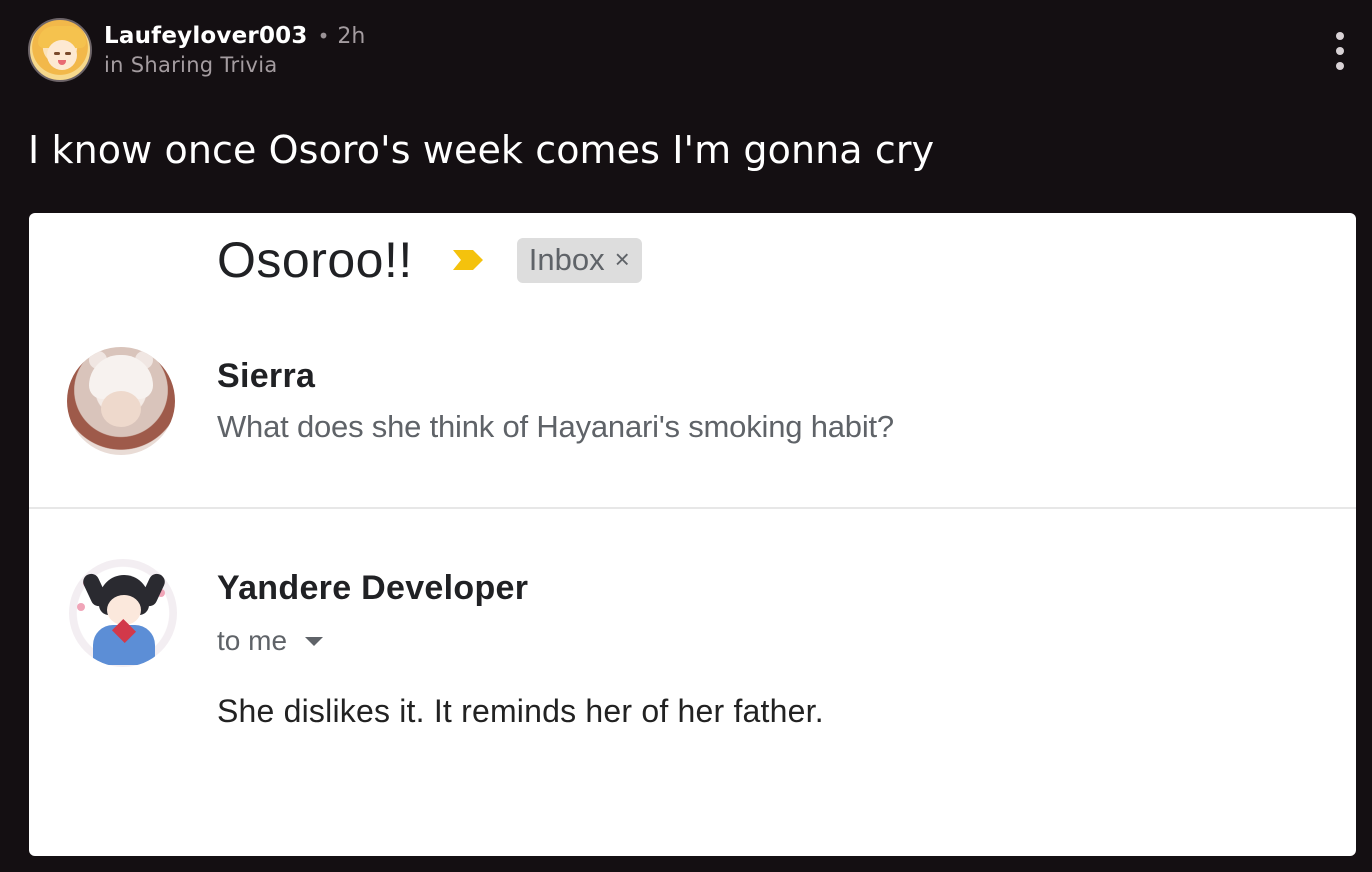  I want to click on recipient-details-toggle: to me, so click(270, 641).